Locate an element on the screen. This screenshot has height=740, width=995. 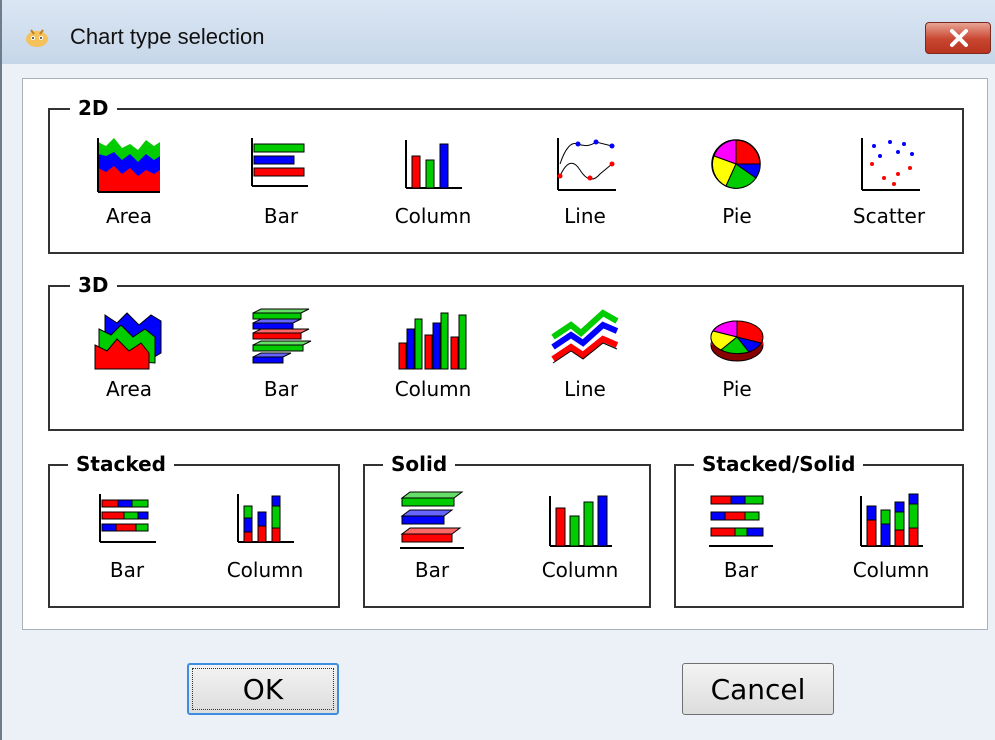
chart-2d-line: Line is located at coordinates (585, 183).